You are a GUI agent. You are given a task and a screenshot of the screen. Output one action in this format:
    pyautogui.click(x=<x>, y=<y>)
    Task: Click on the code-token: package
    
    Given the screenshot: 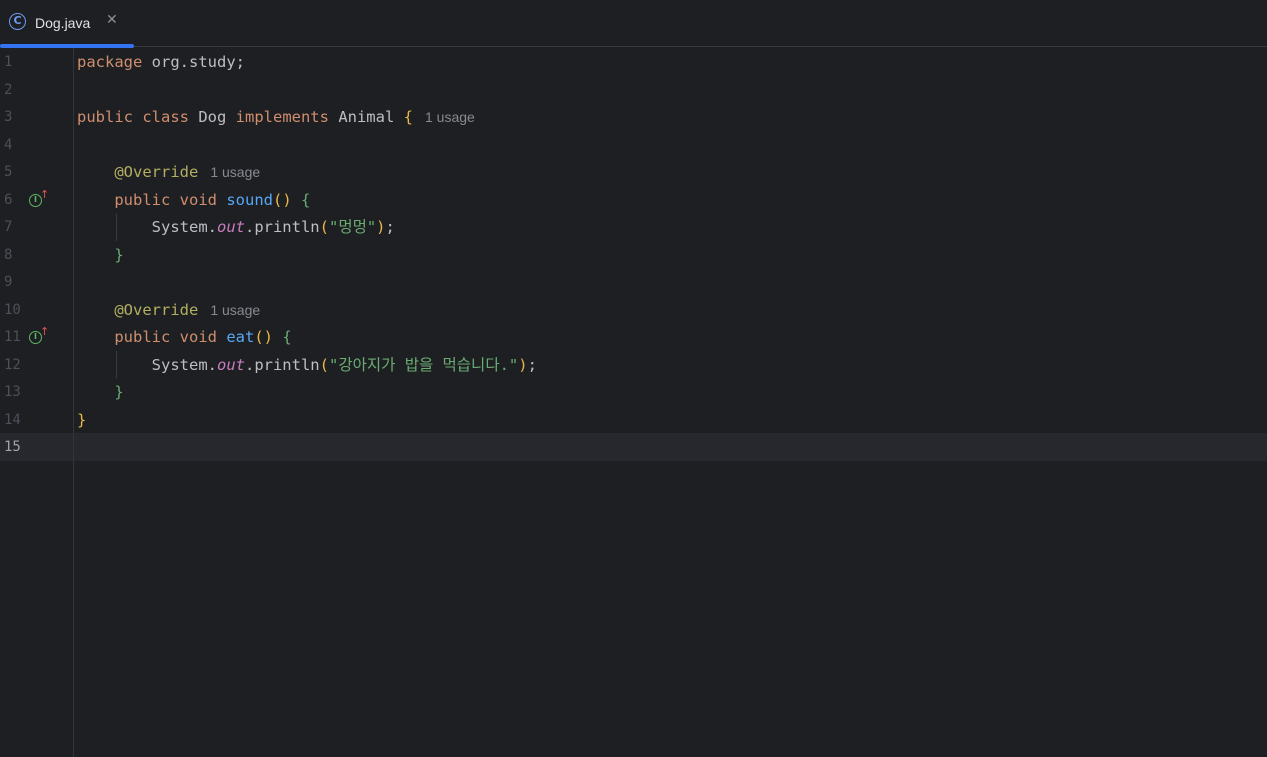 What is the action you would take?
    pyautogui.click(x=110, y=62)
    